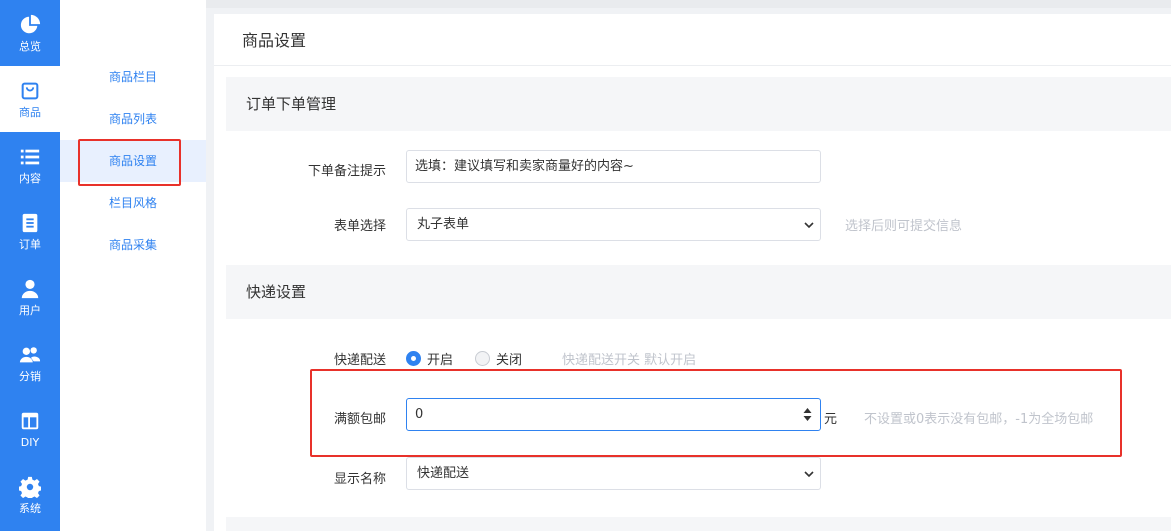  I want to click on display-name-value: 快递配送, so click(443, 473).